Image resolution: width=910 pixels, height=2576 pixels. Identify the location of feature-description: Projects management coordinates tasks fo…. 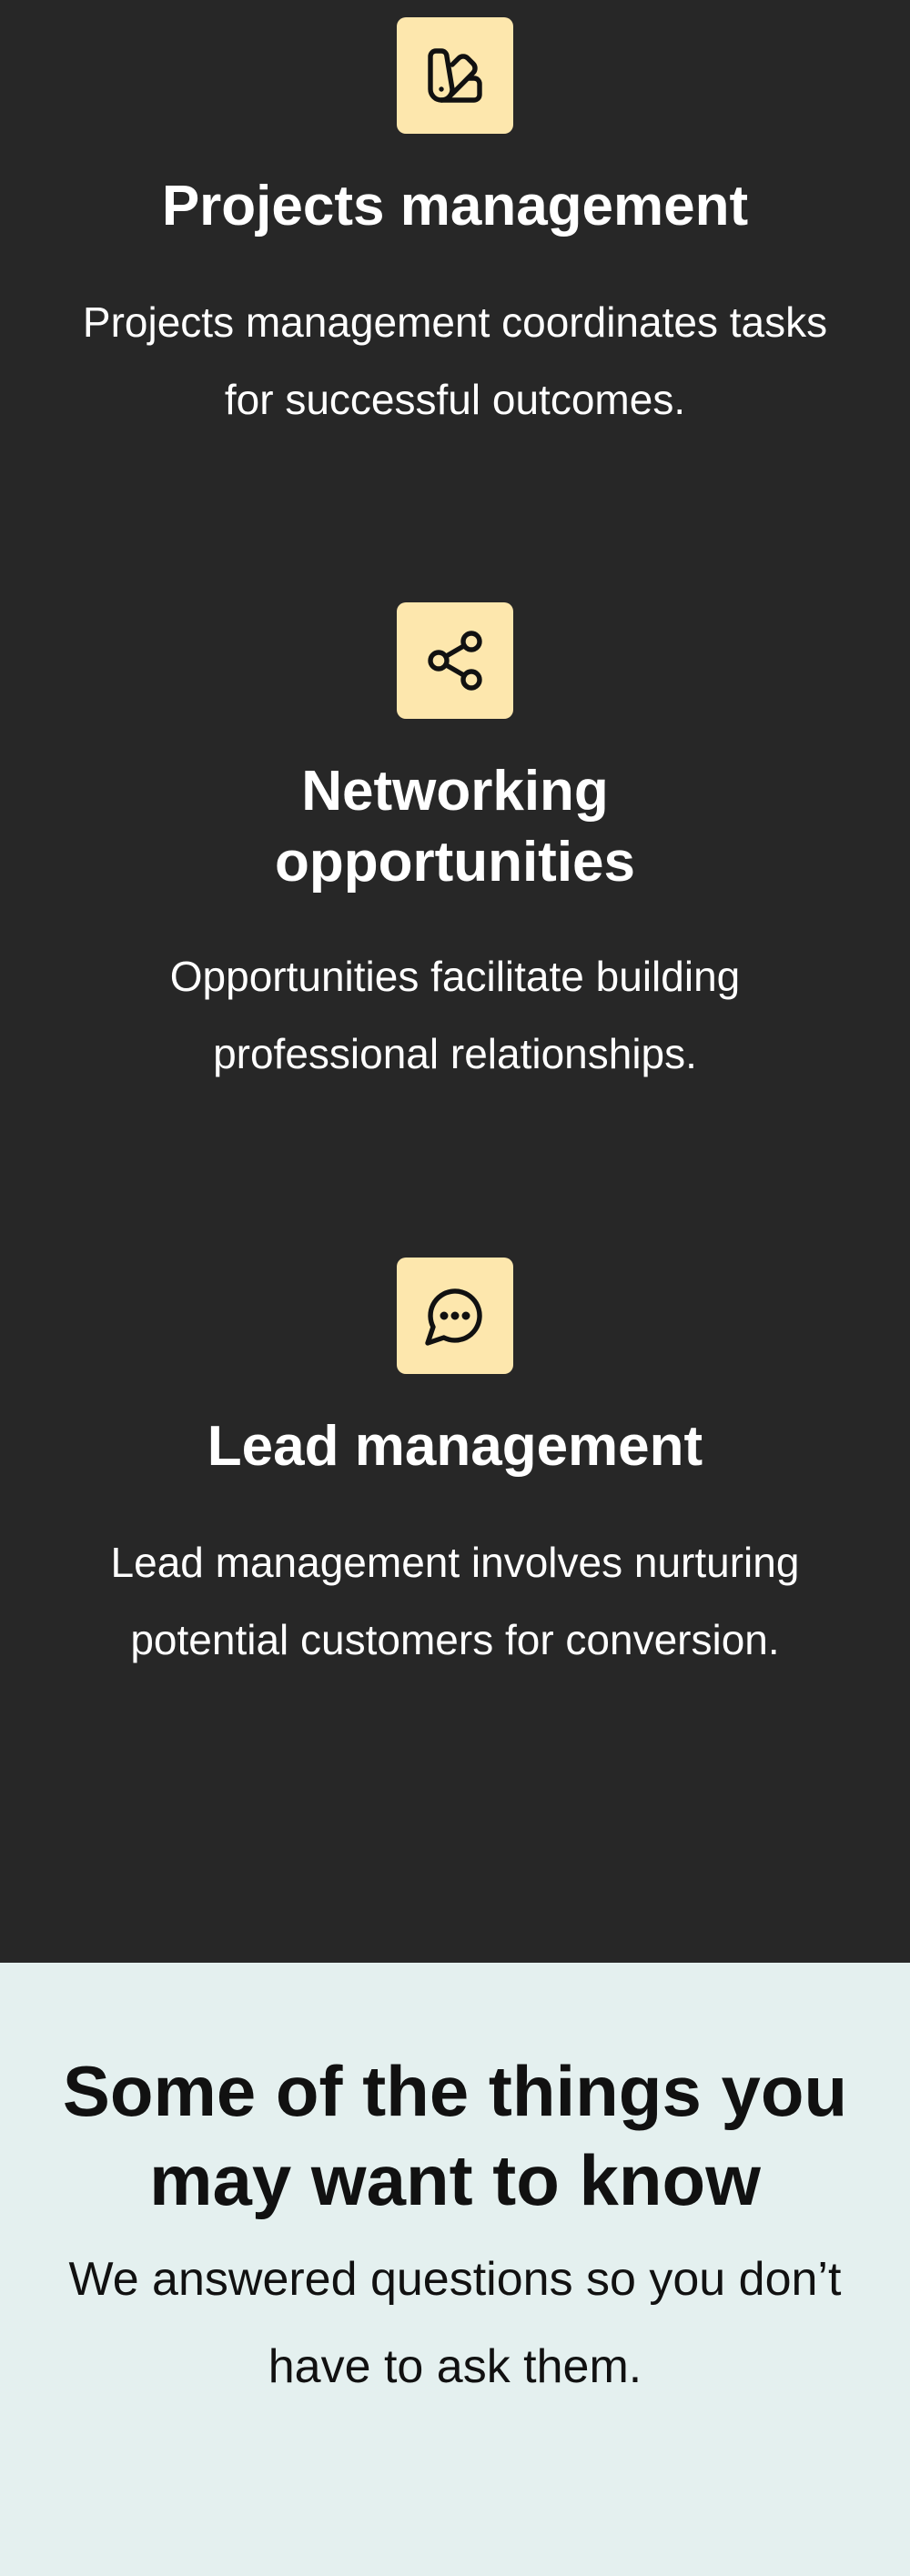
(455, 360).